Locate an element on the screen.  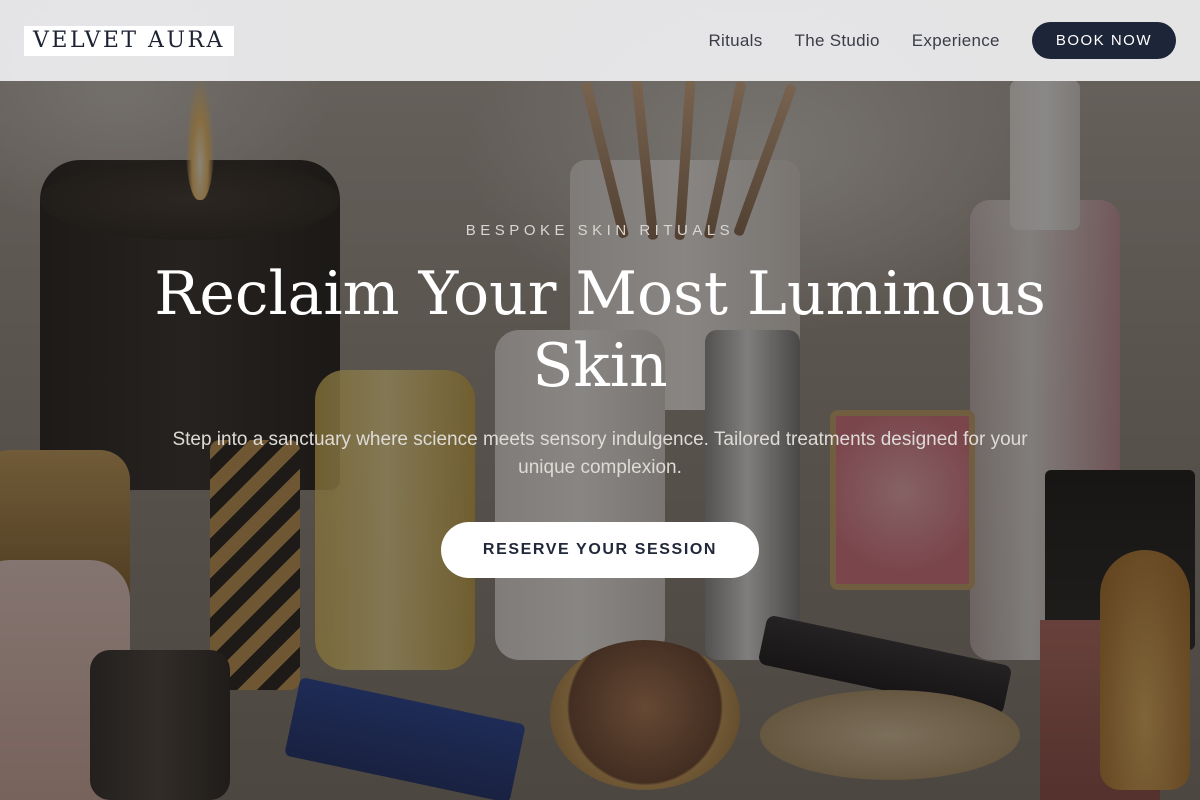
hero-eyebrow: BESPOKE SKIN RITUALS is located at coordinates (600, 230).